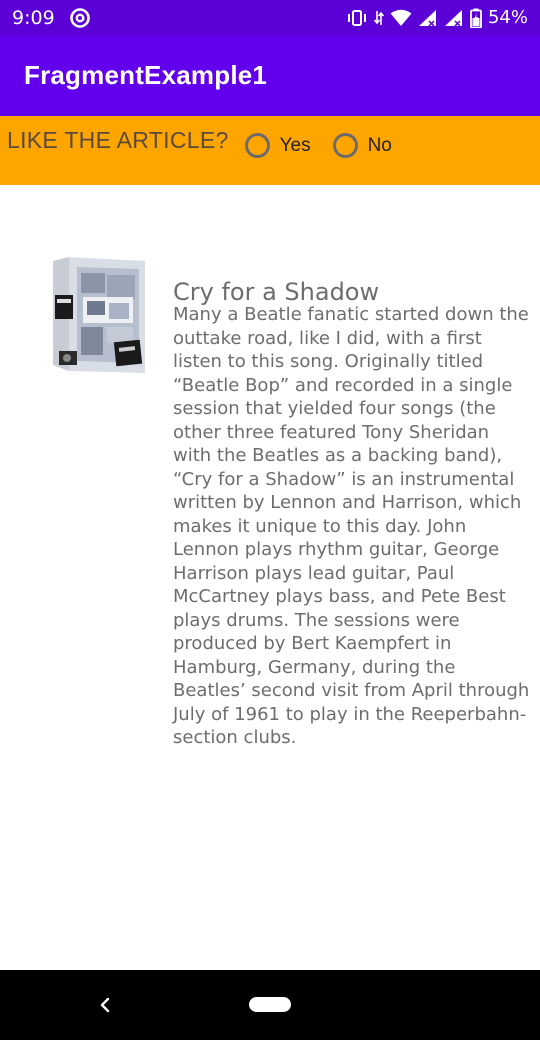 The image size is (540, 1040). I want to click on radio-no: No, so click(362, 145).